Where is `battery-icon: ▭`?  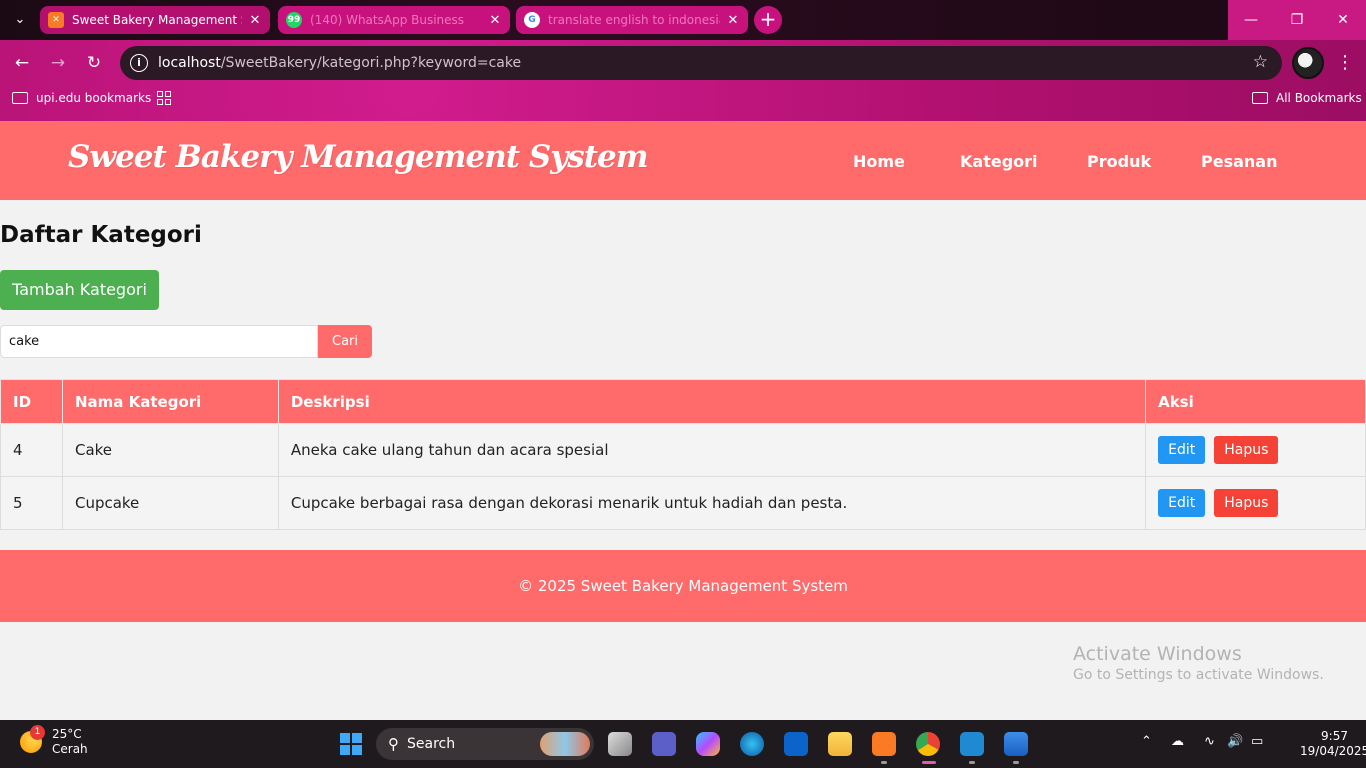
battery-icon: ▭ is located at coordinates (1257, 741).